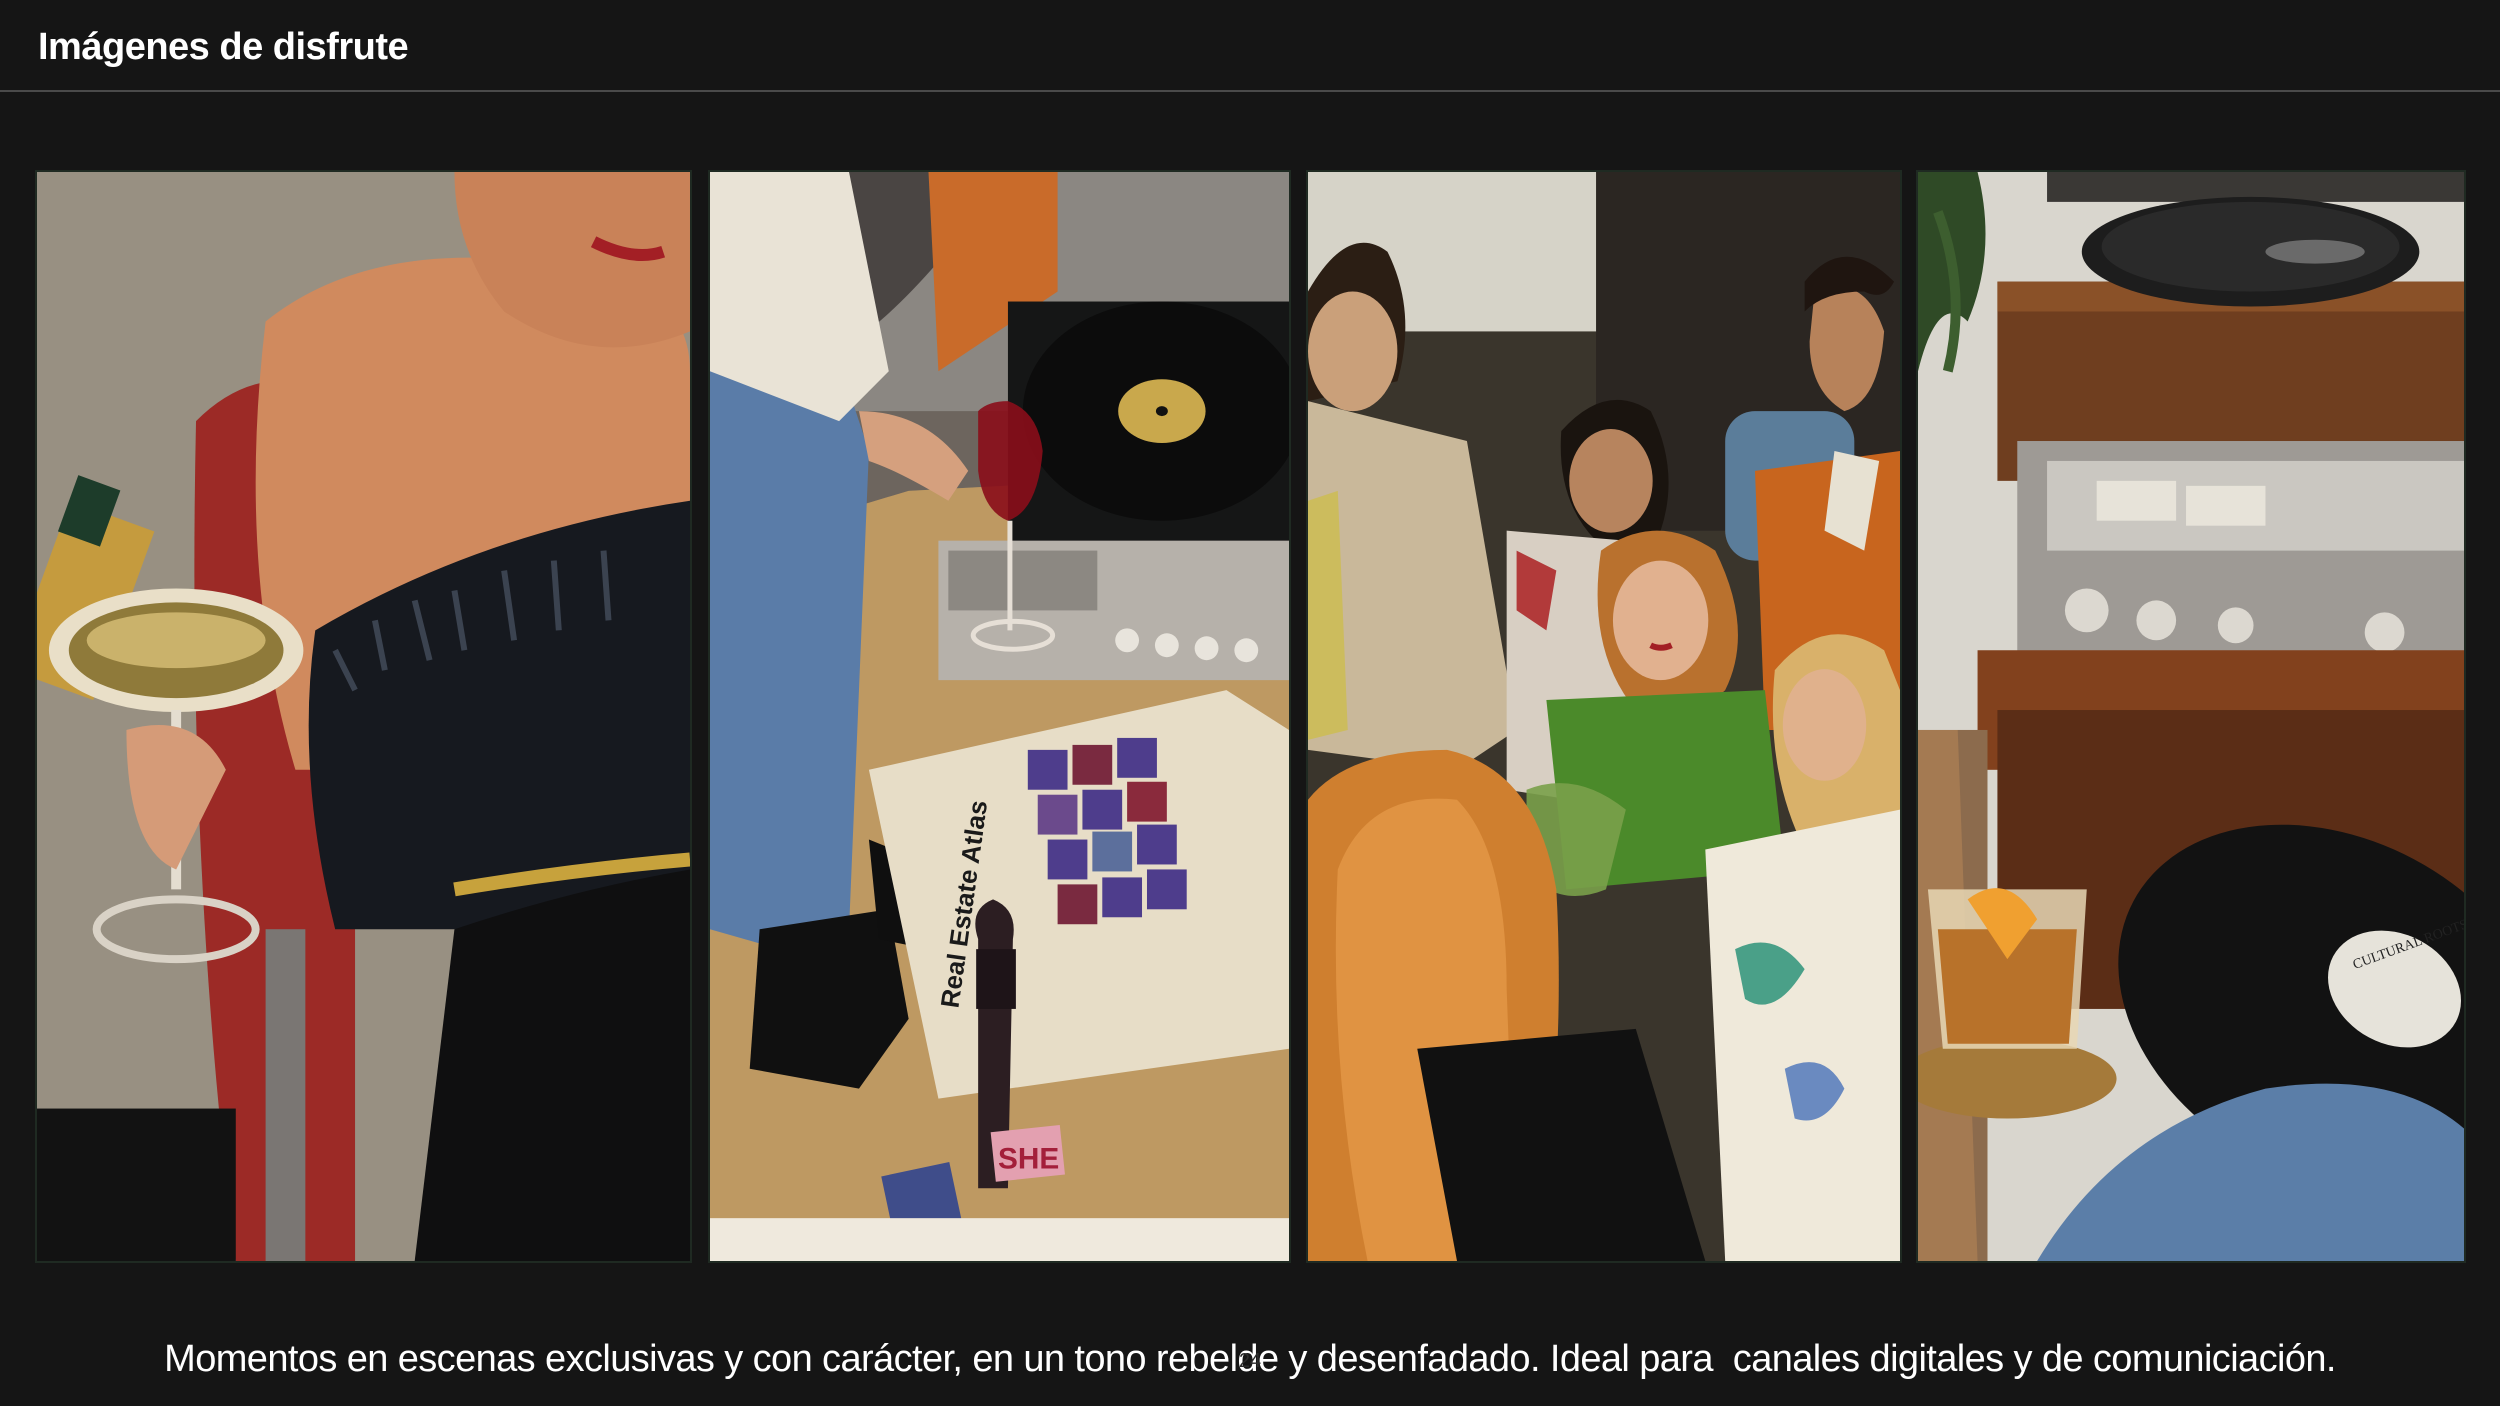 This screenshot has height=1406, width=2500. I want to click on header: Imágenes de disfrute, so click(1250, 45).